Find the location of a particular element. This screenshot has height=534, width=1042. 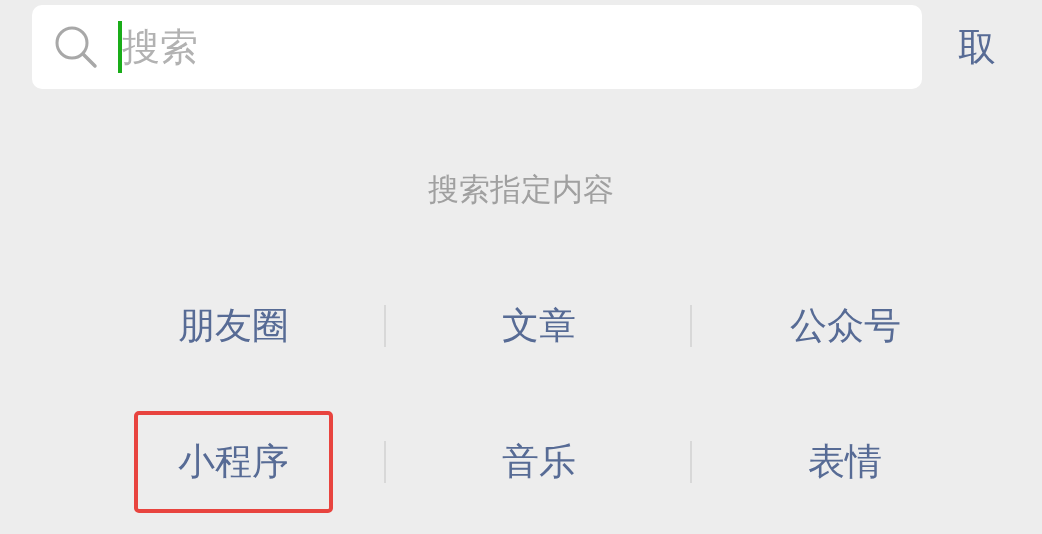

search-category: 音乐 is located at coordinates (539, 462).